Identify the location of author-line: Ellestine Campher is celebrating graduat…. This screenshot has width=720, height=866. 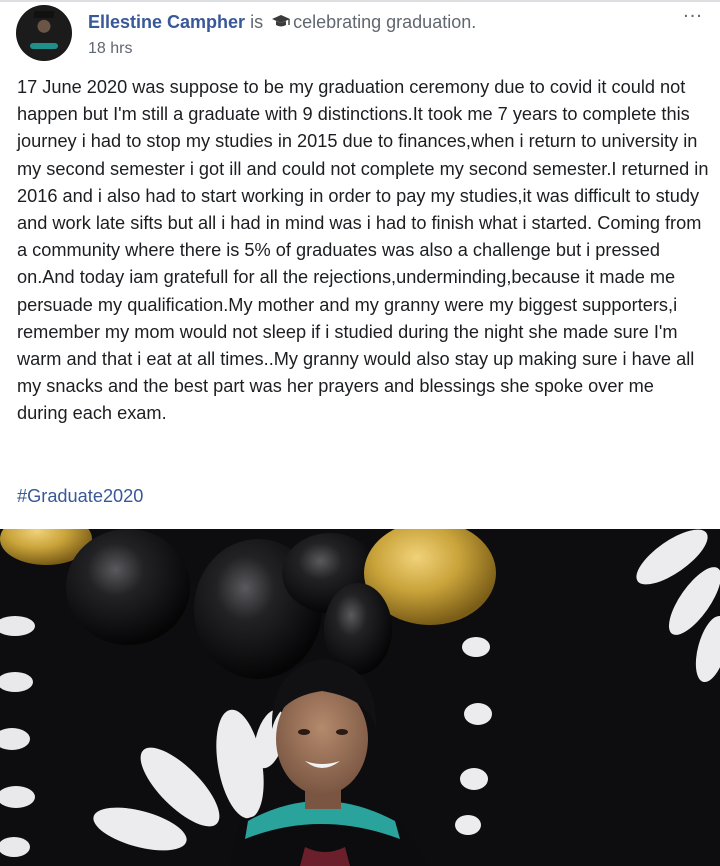
(282, 22).